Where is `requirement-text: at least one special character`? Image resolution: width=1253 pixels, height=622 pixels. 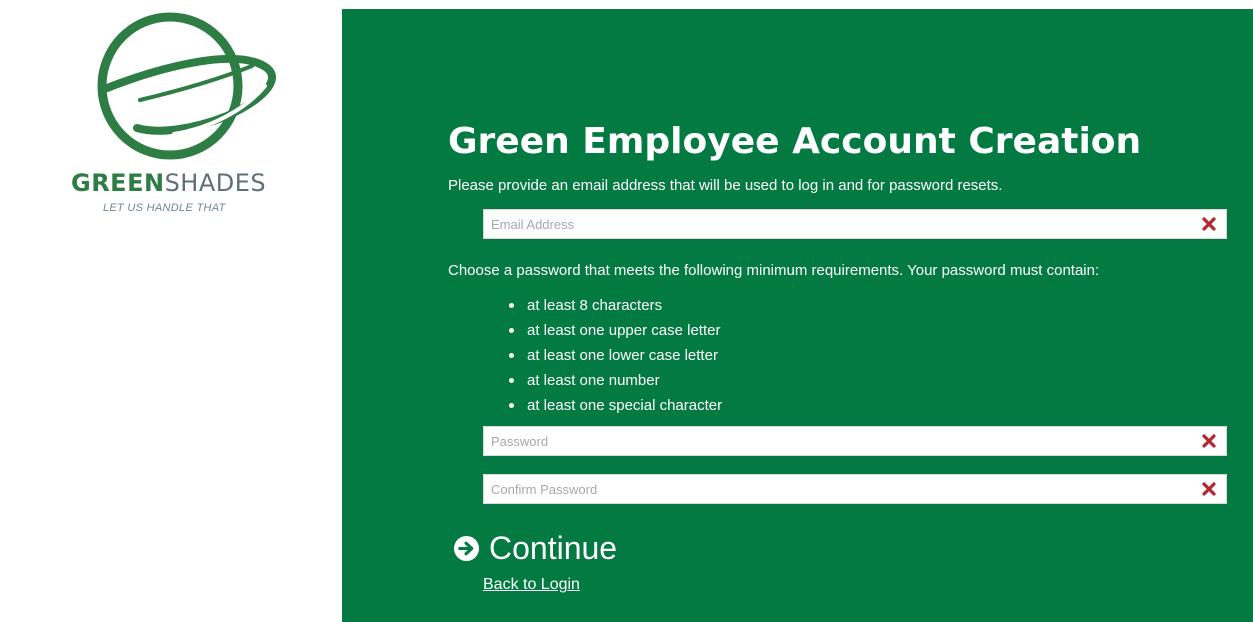
requirement-text: at least one special character is located at coordinates (625, 405).